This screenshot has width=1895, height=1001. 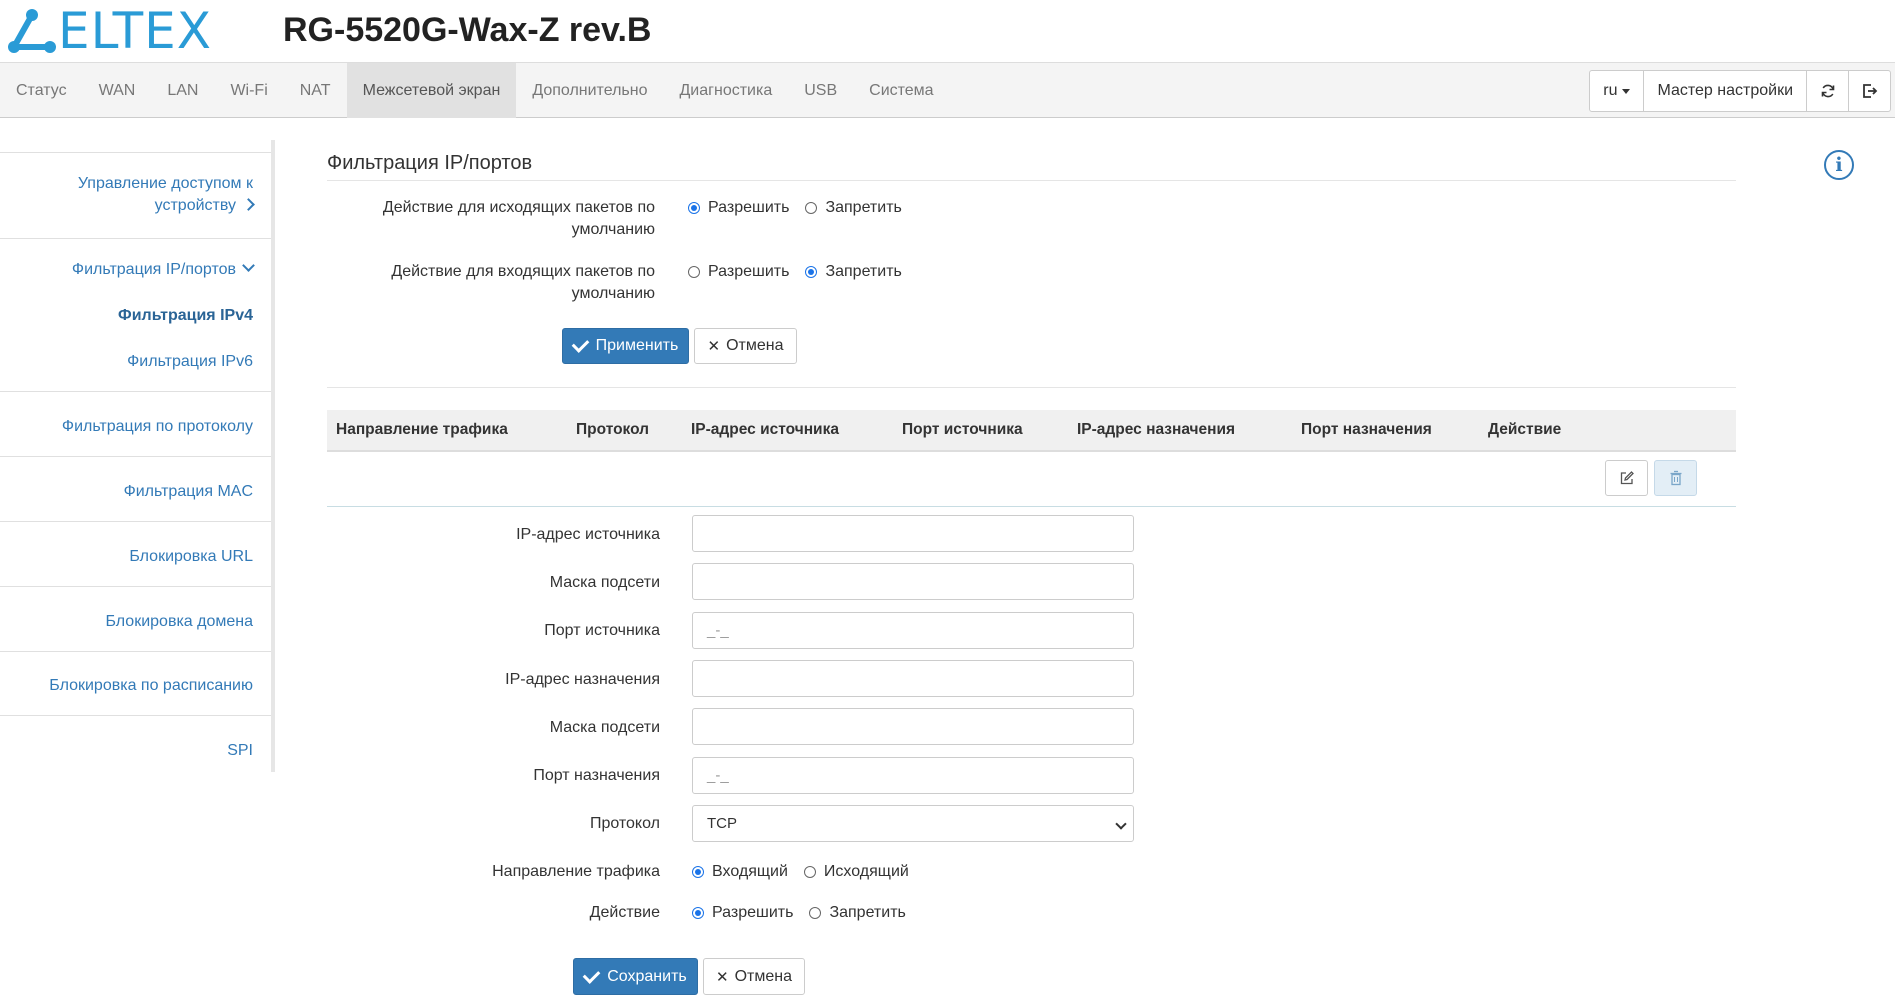 What do you see at coordinates (913, 630) in the screenshot?
I see `src-port-input: _-_` at bounding box center [913, 630].